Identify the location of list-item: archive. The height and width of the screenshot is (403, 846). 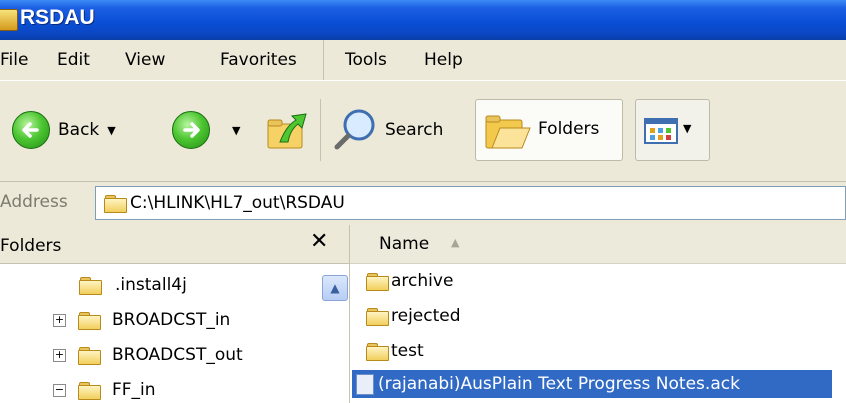
(409, 281).